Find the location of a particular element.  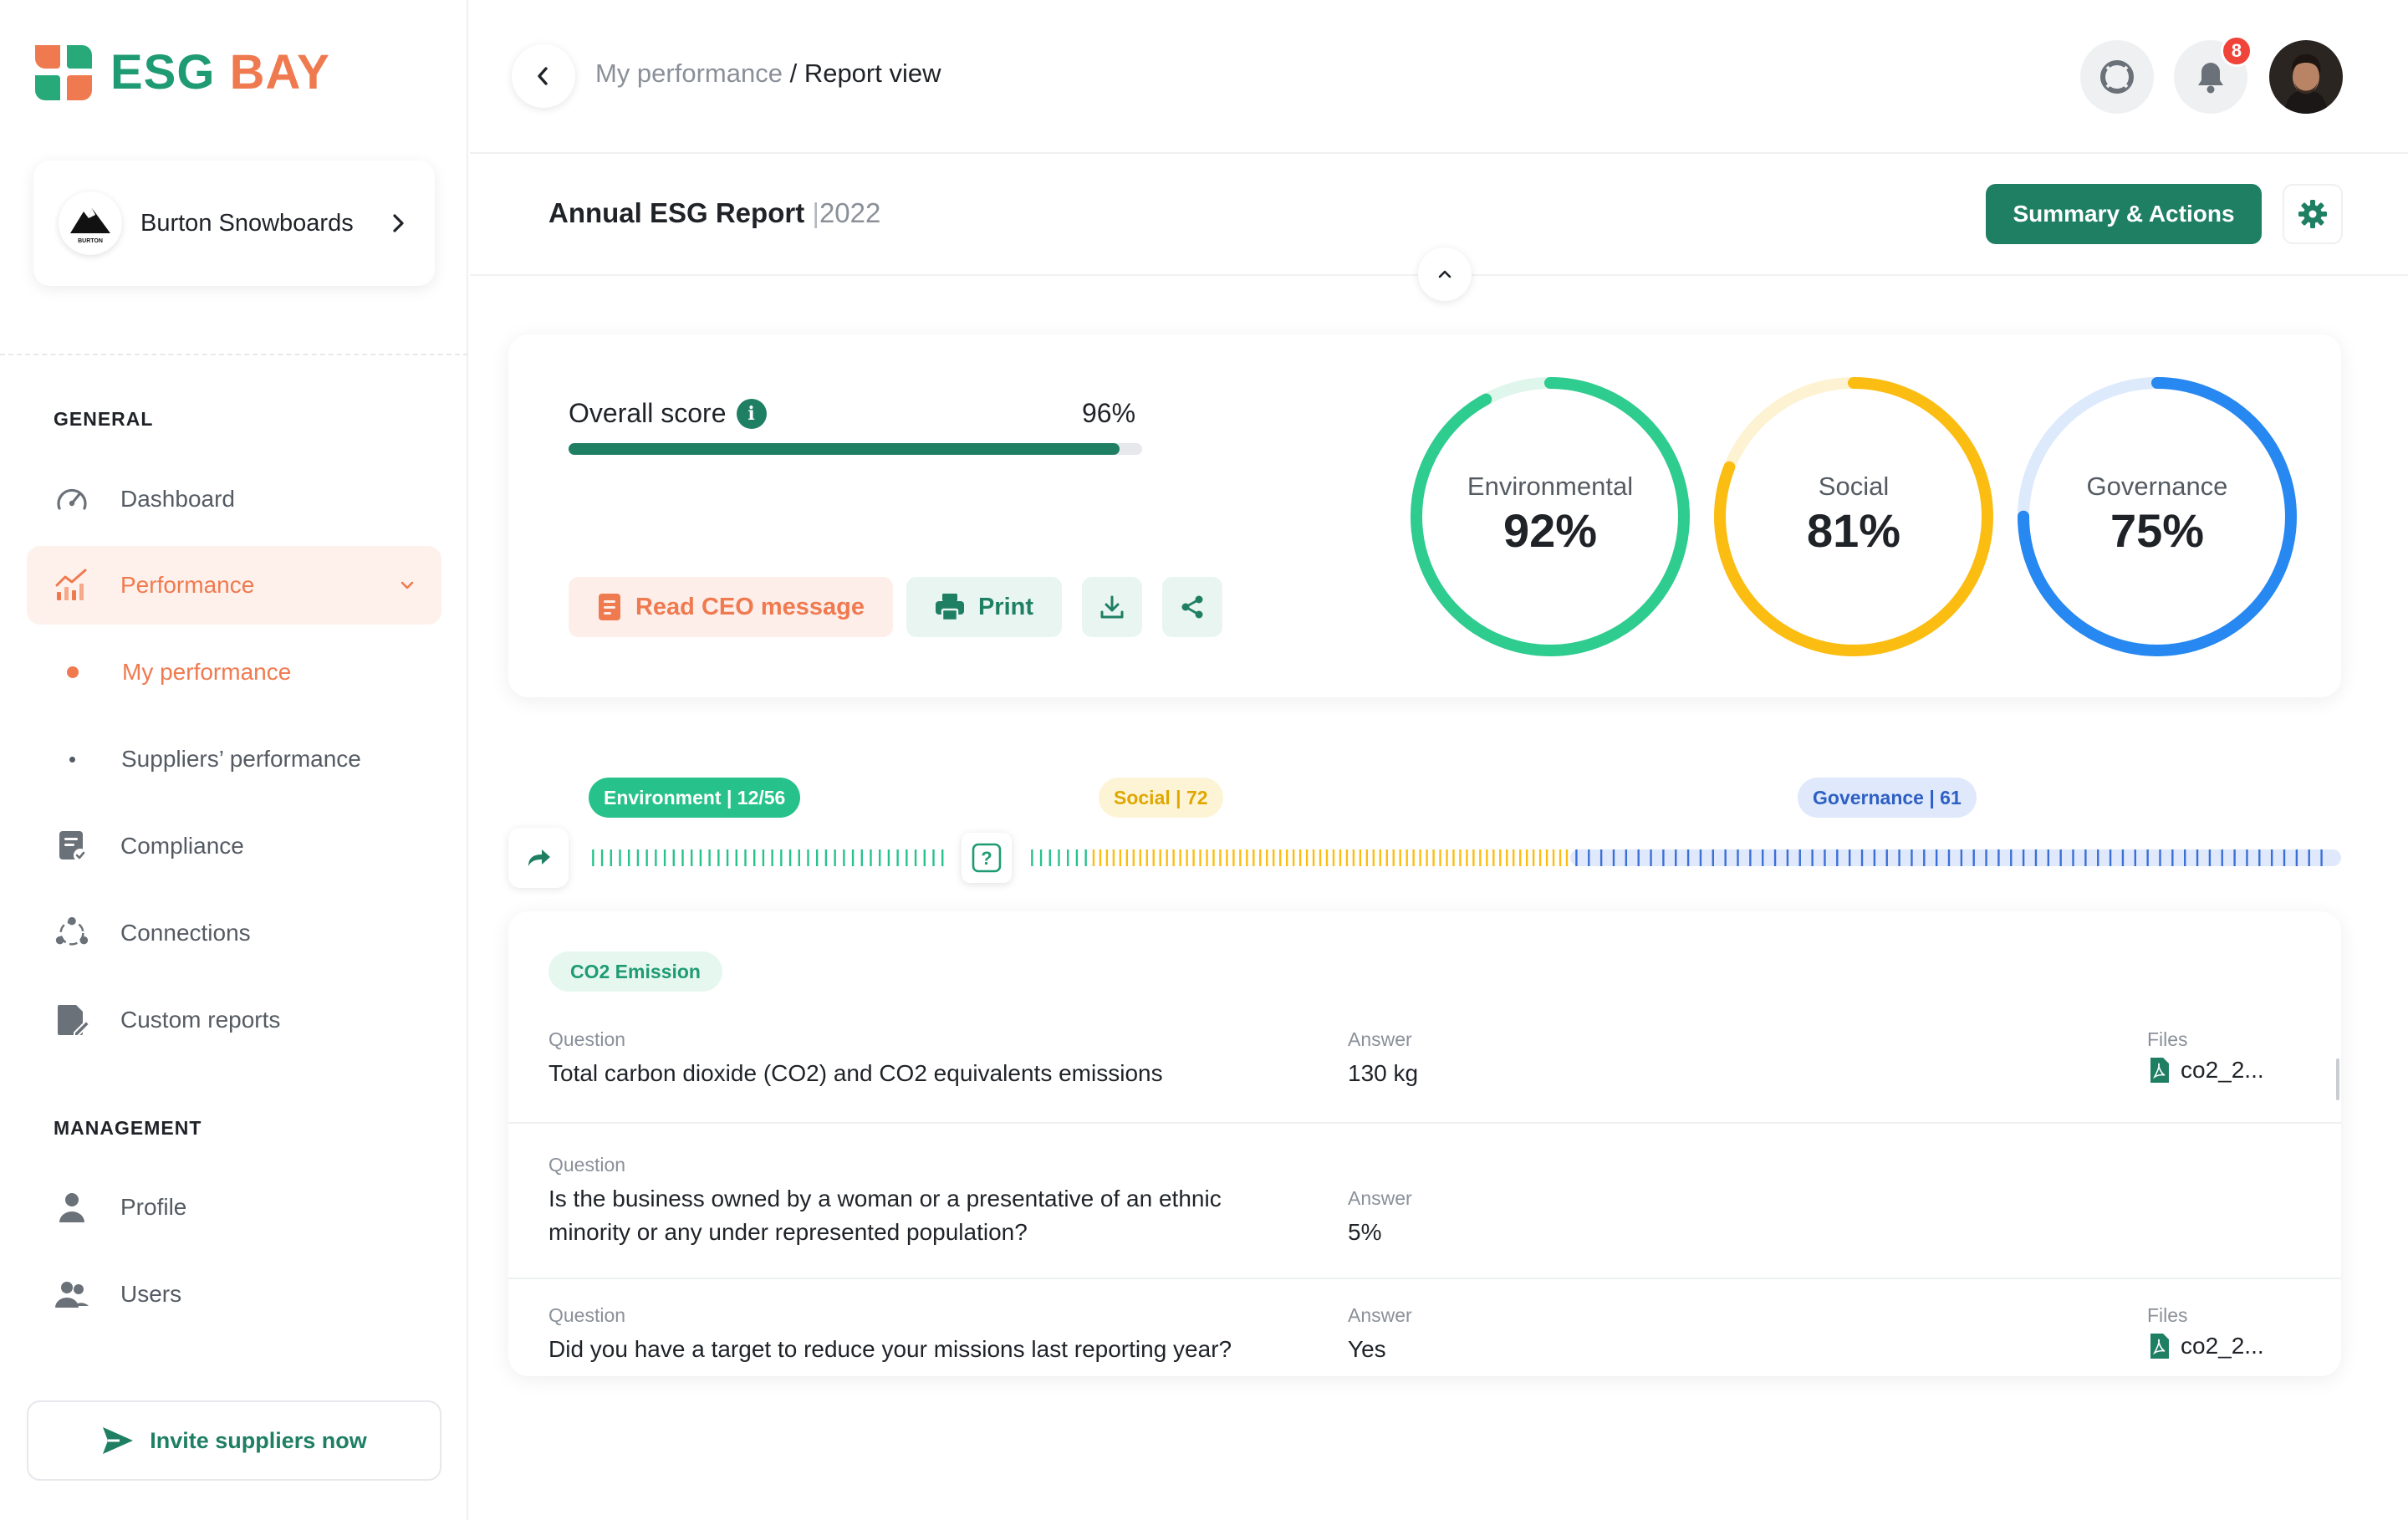

share-button is located at coordinates (1192, 607).